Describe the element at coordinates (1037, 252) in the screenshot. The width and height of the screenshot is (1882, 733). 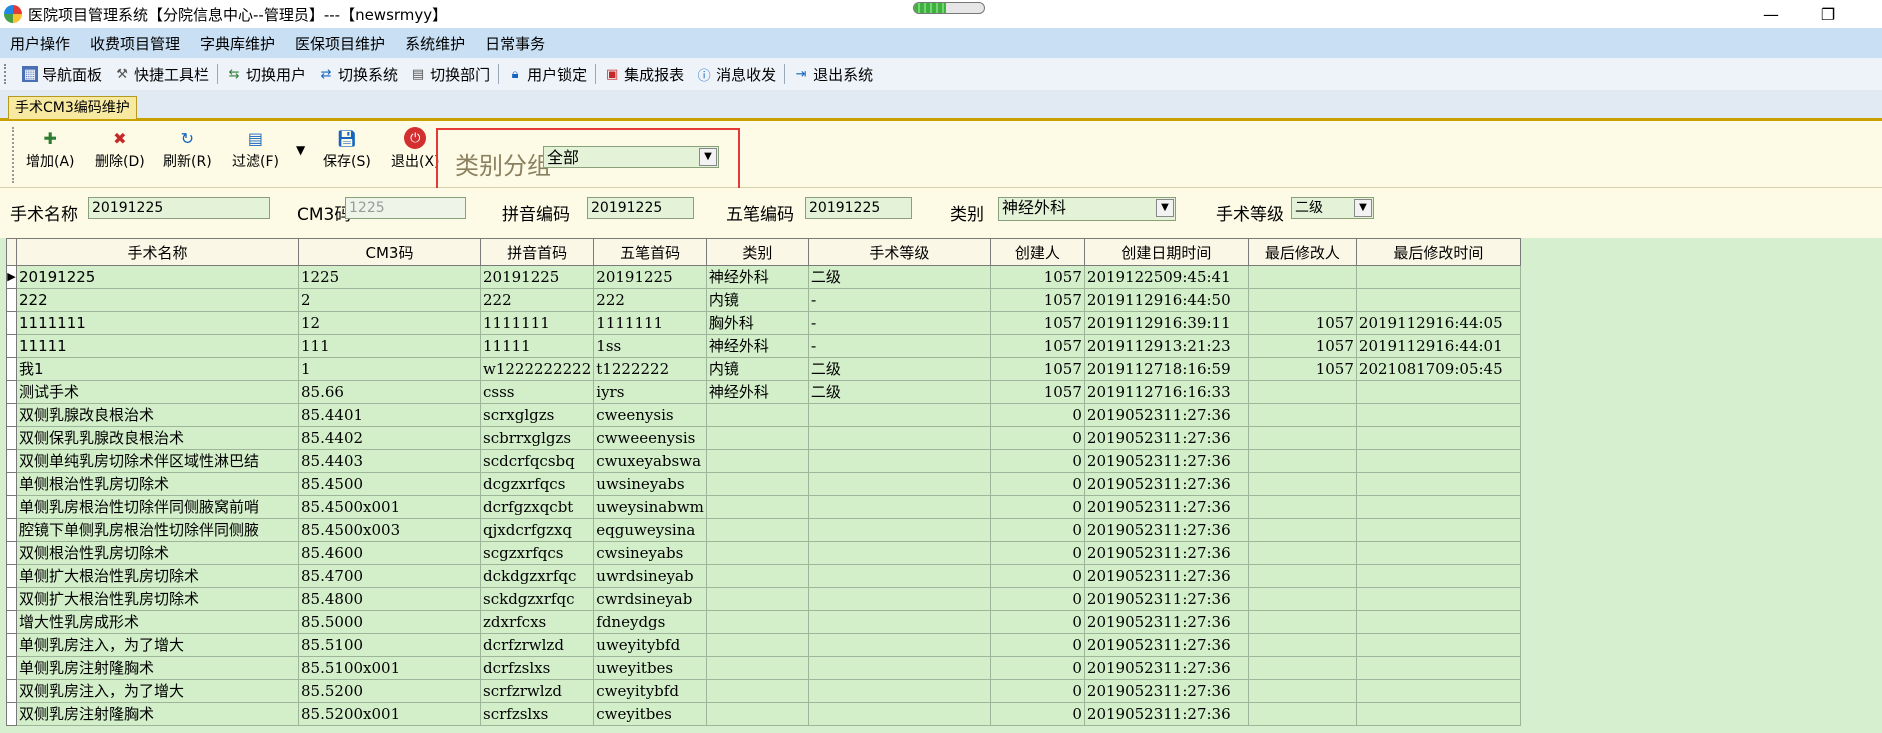
I see `column-header: 创建人` at that location.